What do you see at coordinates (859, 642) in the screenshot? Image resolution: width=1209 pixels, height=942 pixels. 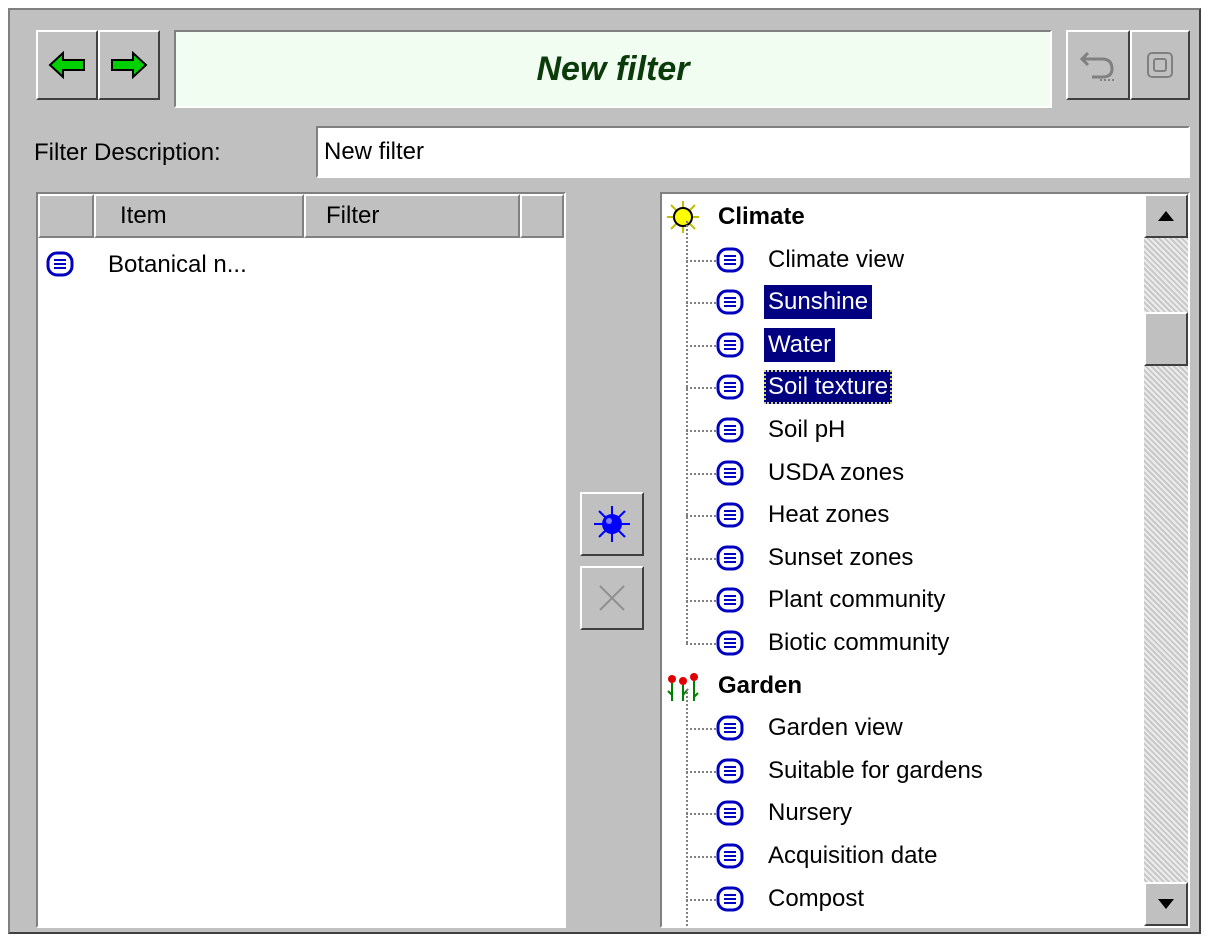 I see `tree-item-label: Biotic community` at bounding box center [859, 642].